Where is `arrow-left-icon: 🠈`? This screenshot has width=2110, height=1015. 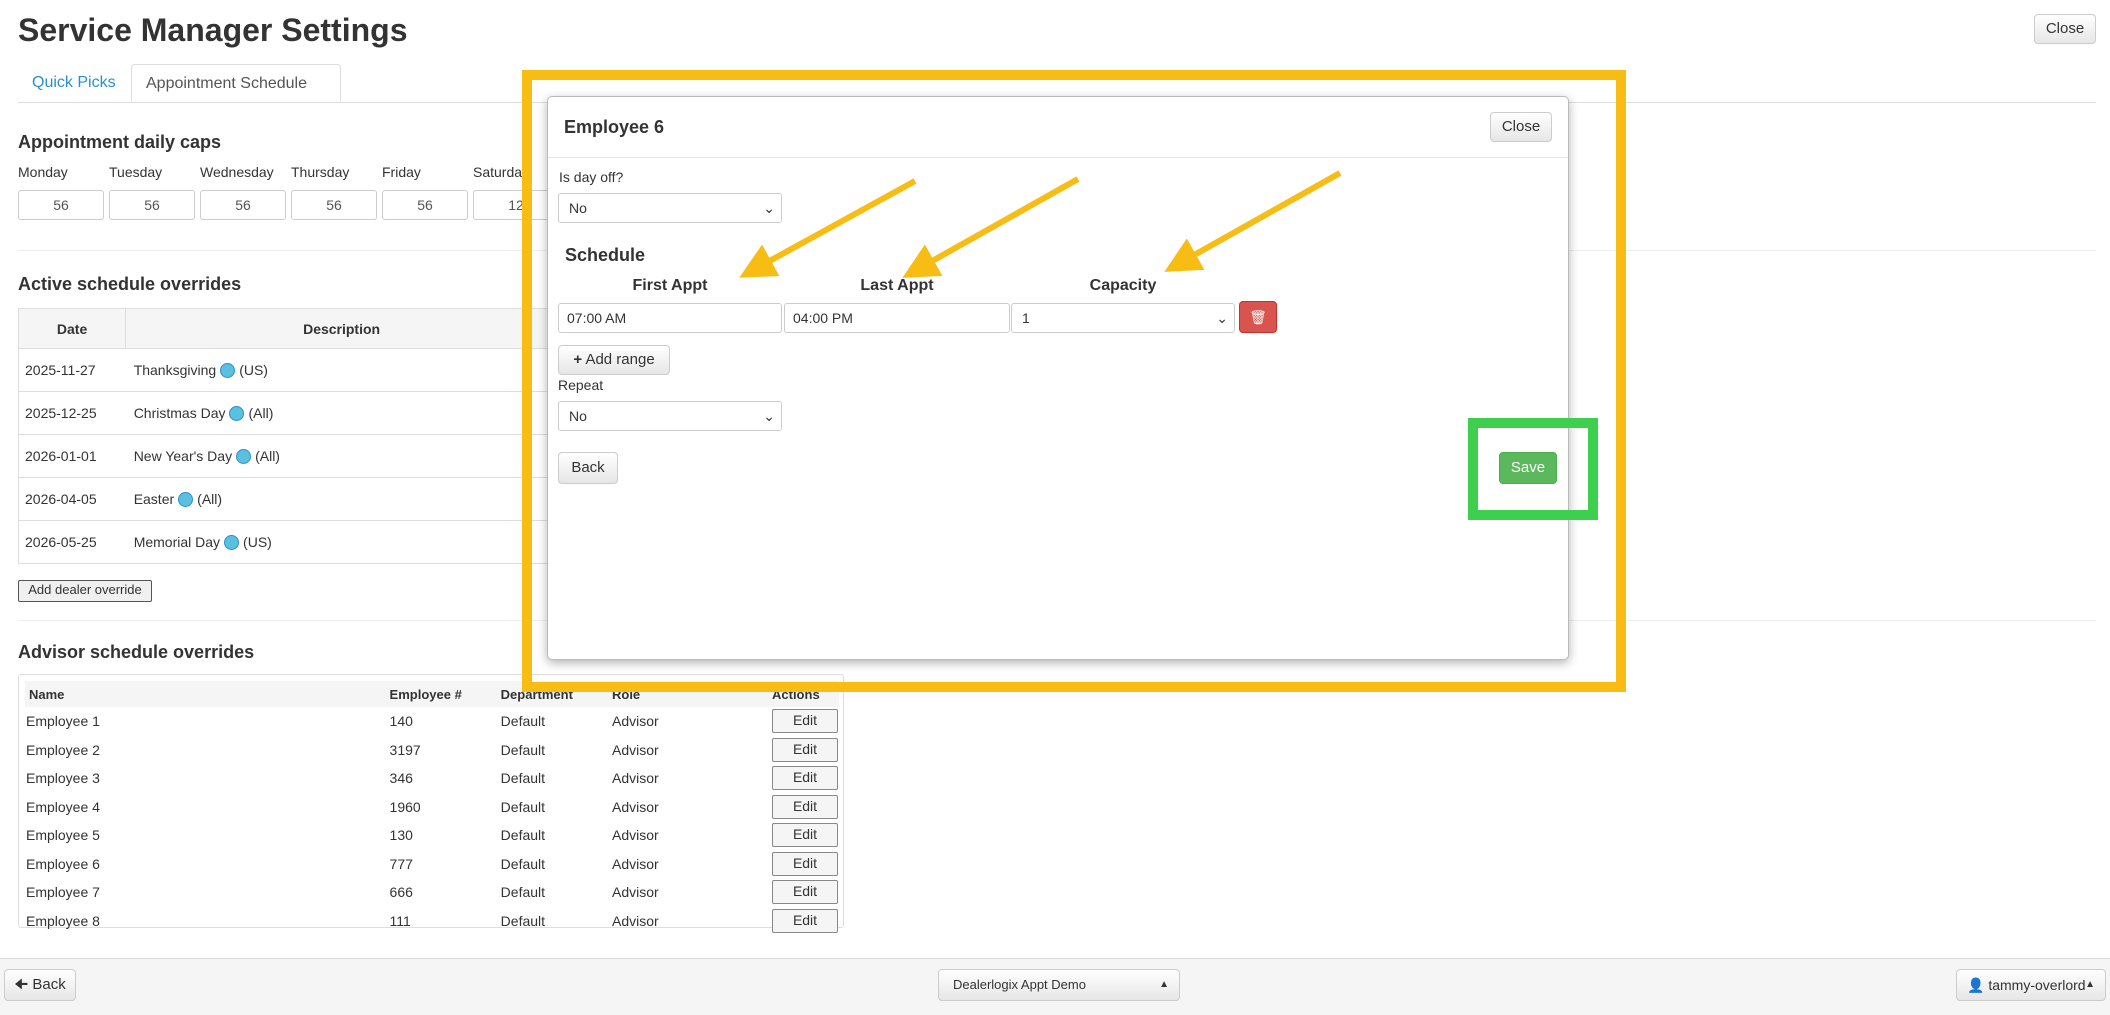 arrow-left-icon: 🠈 is located at coordinates (21, 984).